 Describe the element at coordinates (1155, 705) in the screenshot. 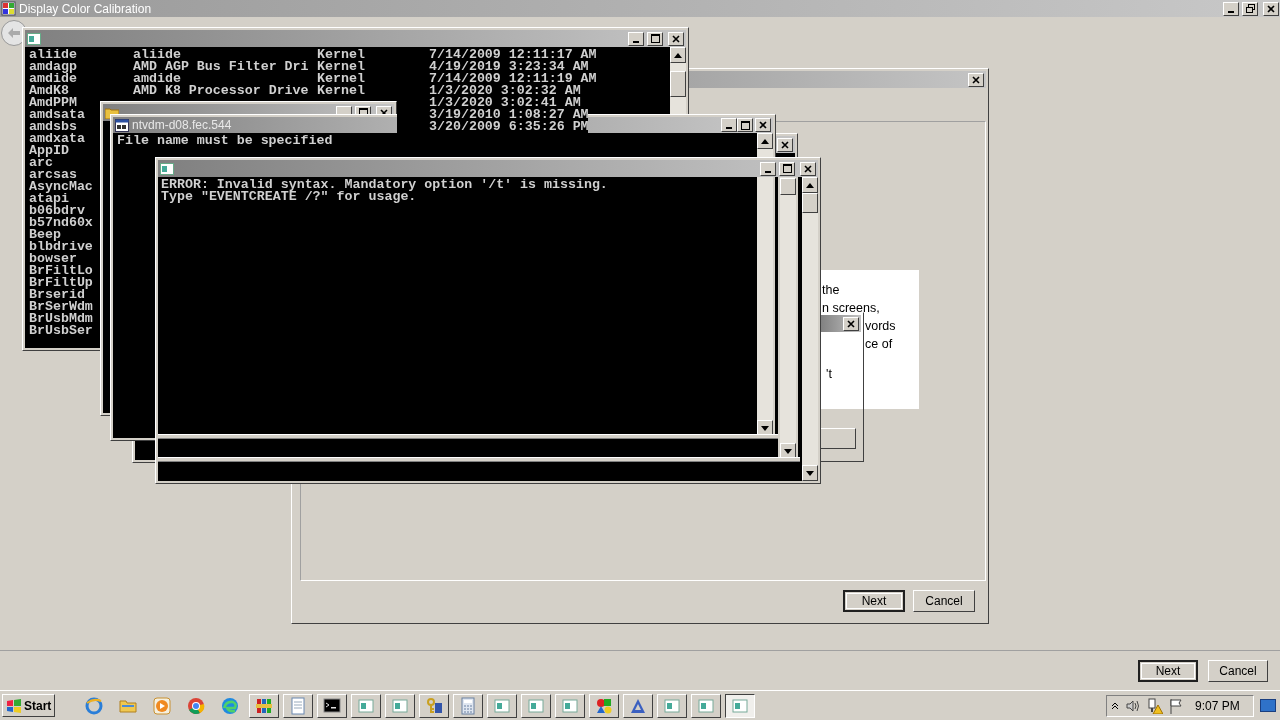

I see `network-warning-icon` at that location.